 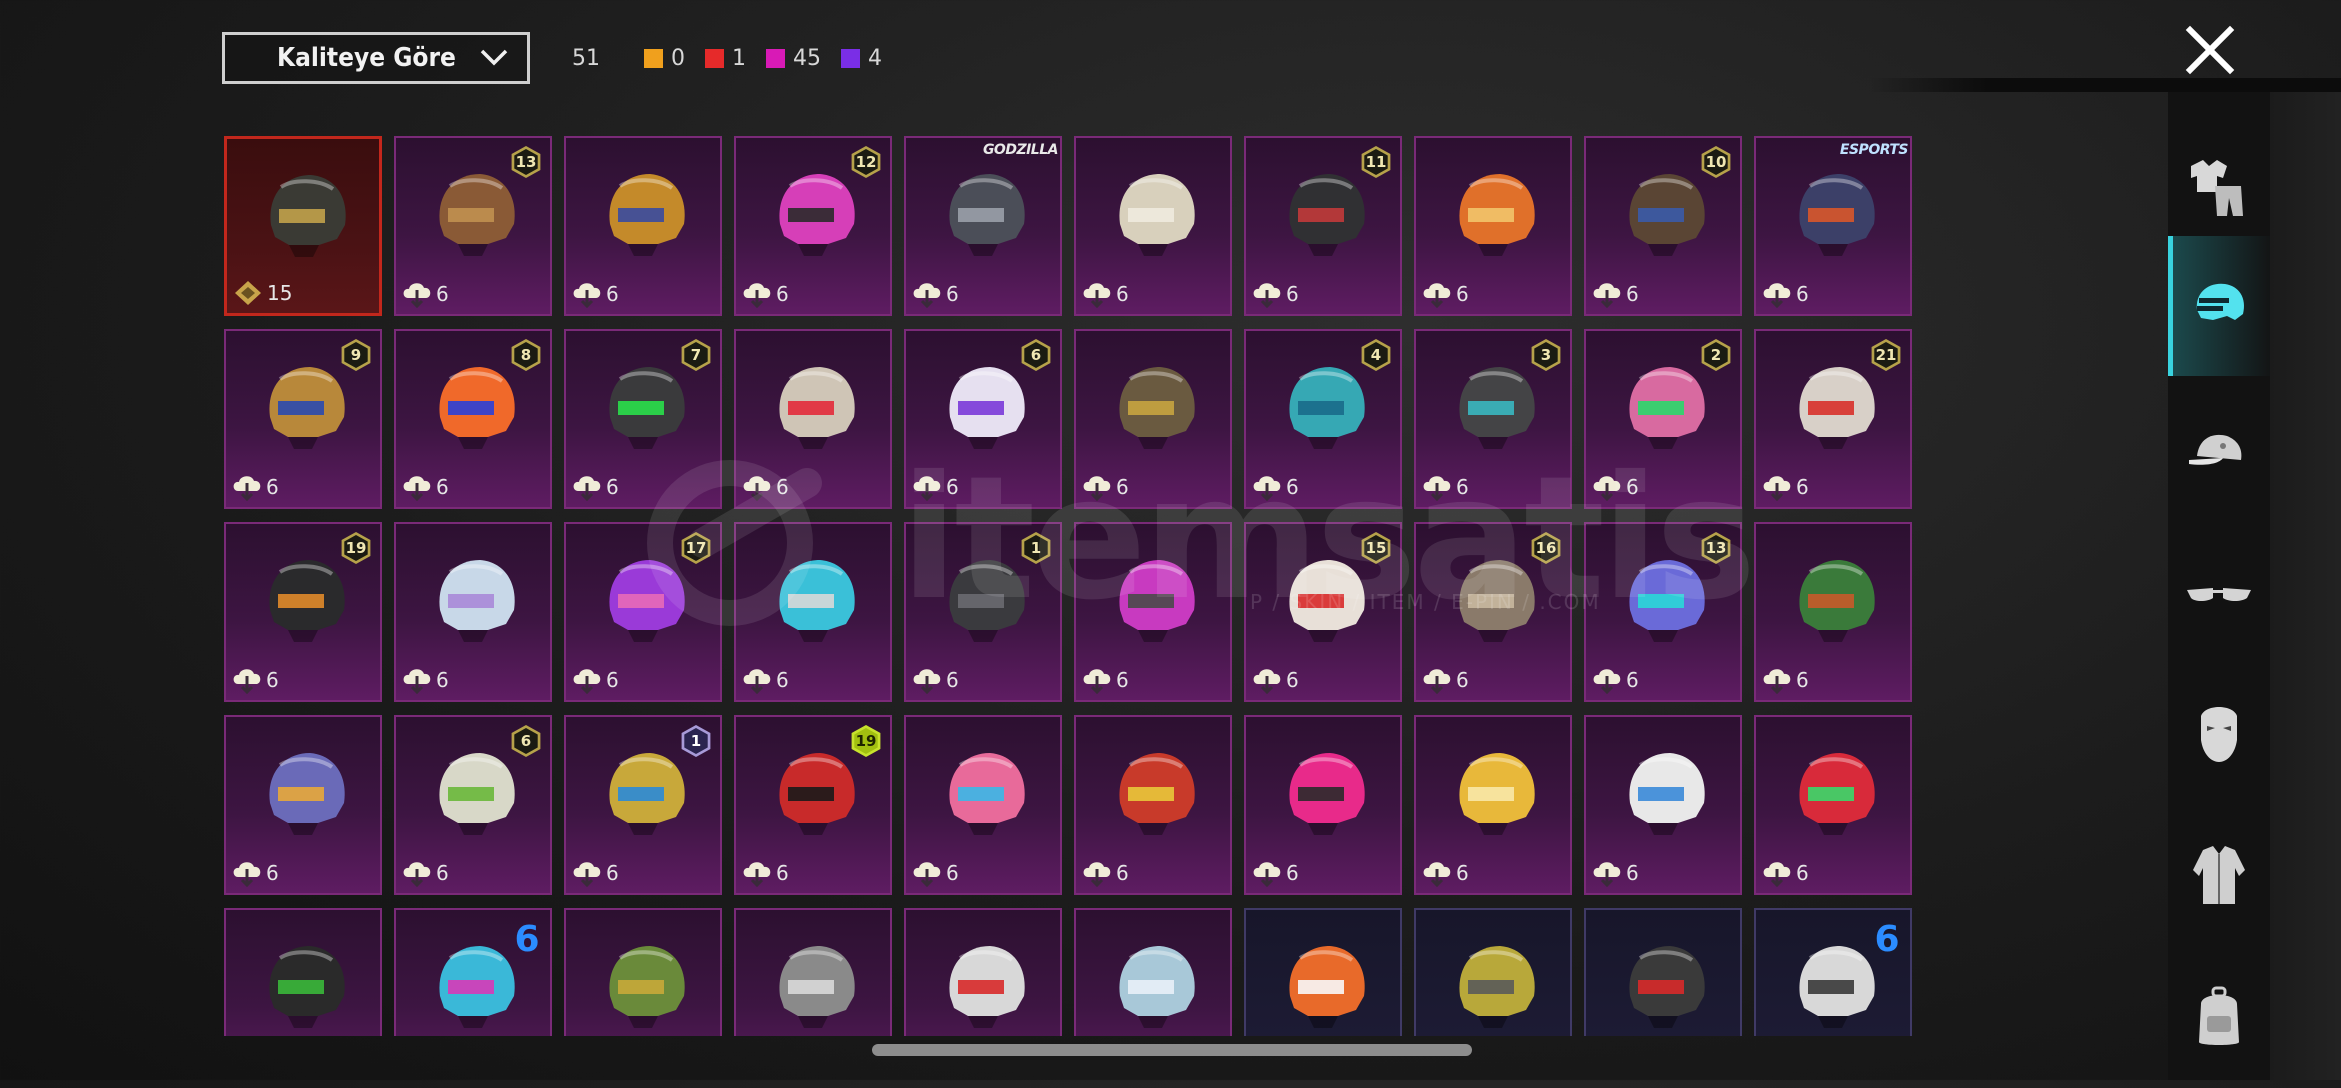 I want to click on level-badge-value: 15, so click(x=1376, y=548).